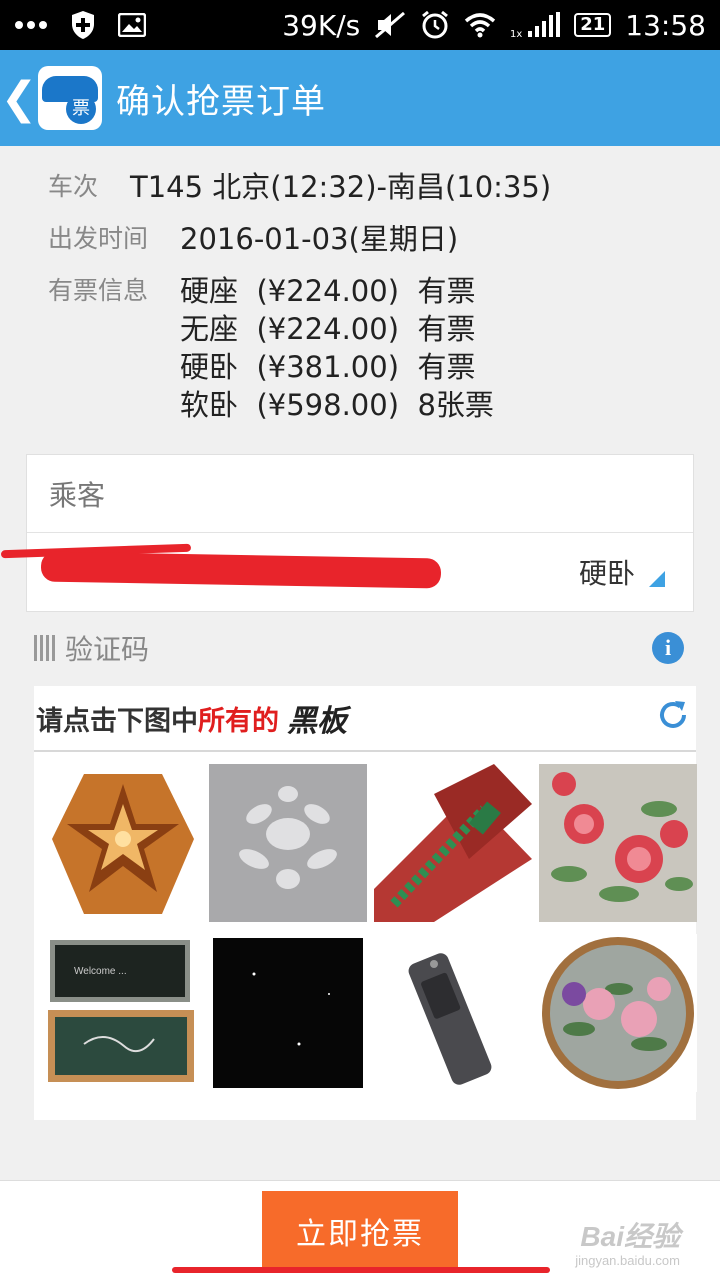 The height and width of the screenshot is (1280, 720). Describe the element at coordinates (328, 329) in the screenshot. I see `ticket-item: 无座 (¥224.00) 有票` at that location.